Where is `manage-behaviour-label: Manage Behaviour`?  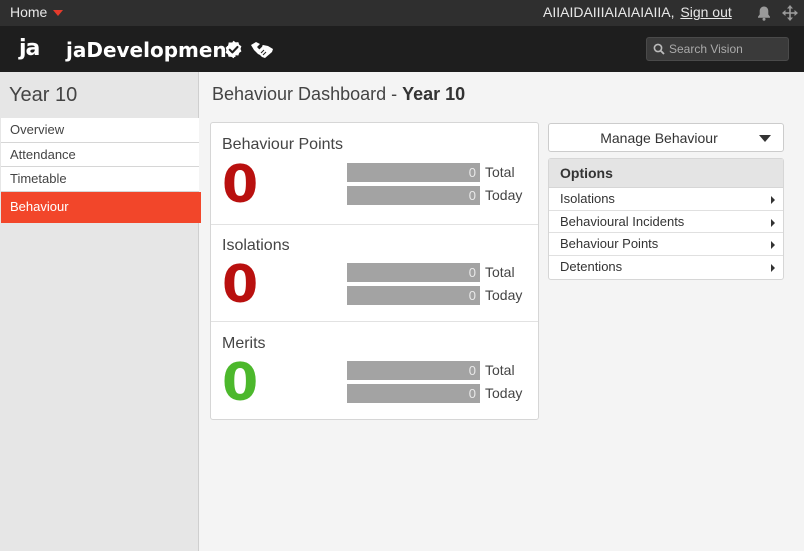
manage-behaviour-label: Manage Behaviour is located at coordinates (659, 138).